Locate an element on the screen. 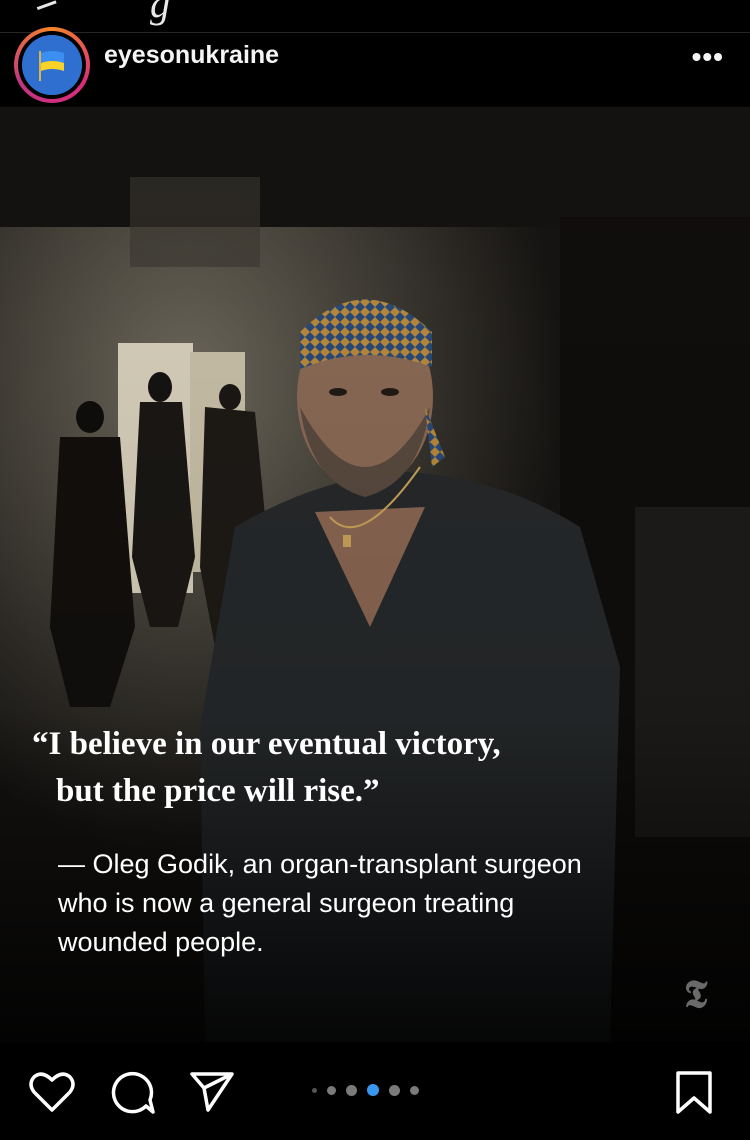 Image resolution: width=750 pixels, height=1140 pixels. heart-icon is located at coordinates (52, 1094).